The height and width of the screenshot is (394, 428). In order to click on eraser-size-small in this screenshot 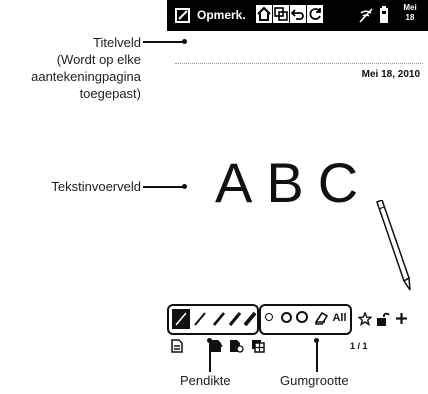, I will do `click(269, 317)`.